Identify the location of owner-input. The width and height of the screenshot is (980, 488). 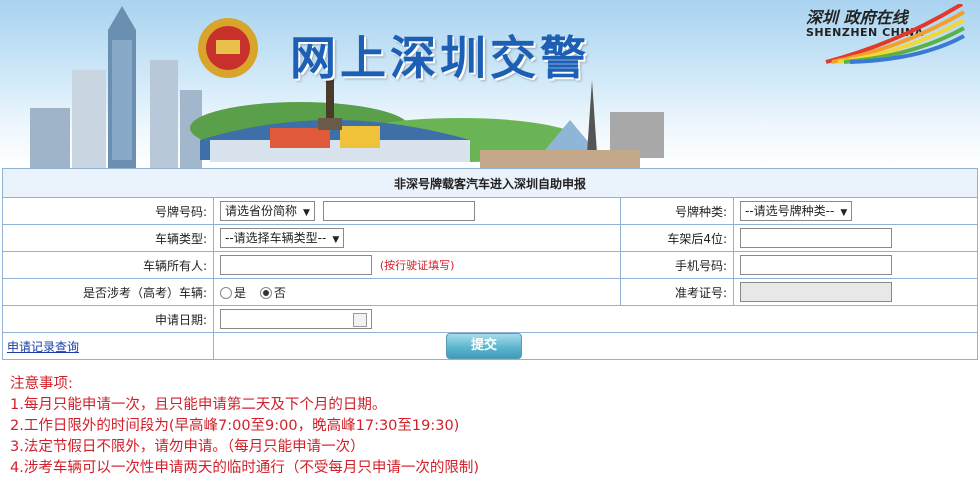
(296, 265).